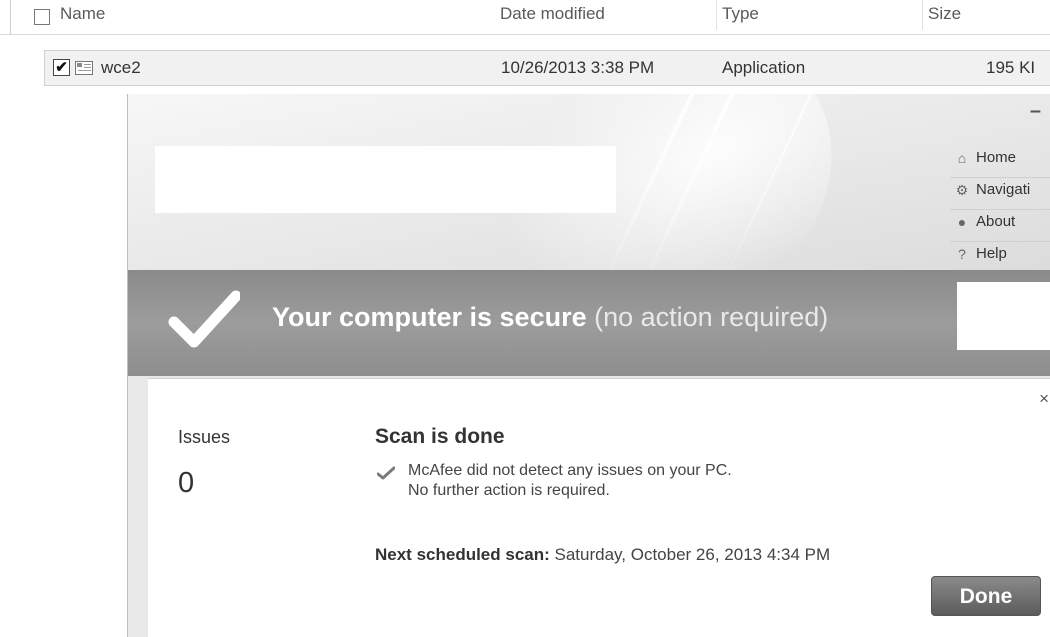 The image size is (1050, 637). What do you see at coordinates (440, 436) in the screenshot?
I see `scan-title: Scan is done` at bounding box center [440, 436].